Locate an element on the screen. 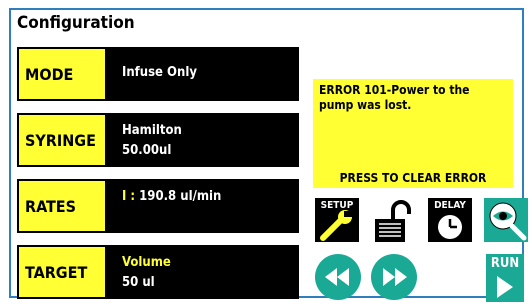  rewind-button is located at coordinates (338, 277).